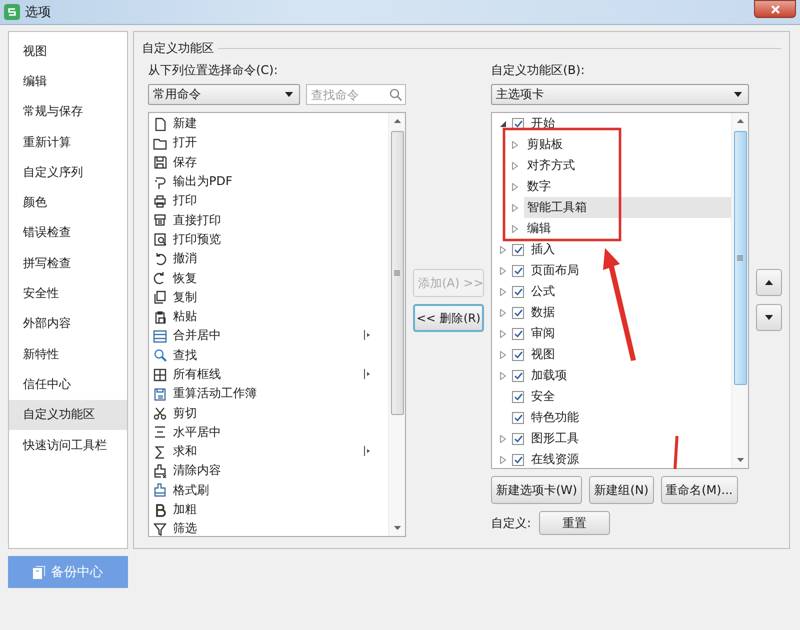 The height and width of the screenshot is (630, 800). Describe the element at coordinates (543, 396) in the screenshot. I see `tree-item: 安全` at that location.